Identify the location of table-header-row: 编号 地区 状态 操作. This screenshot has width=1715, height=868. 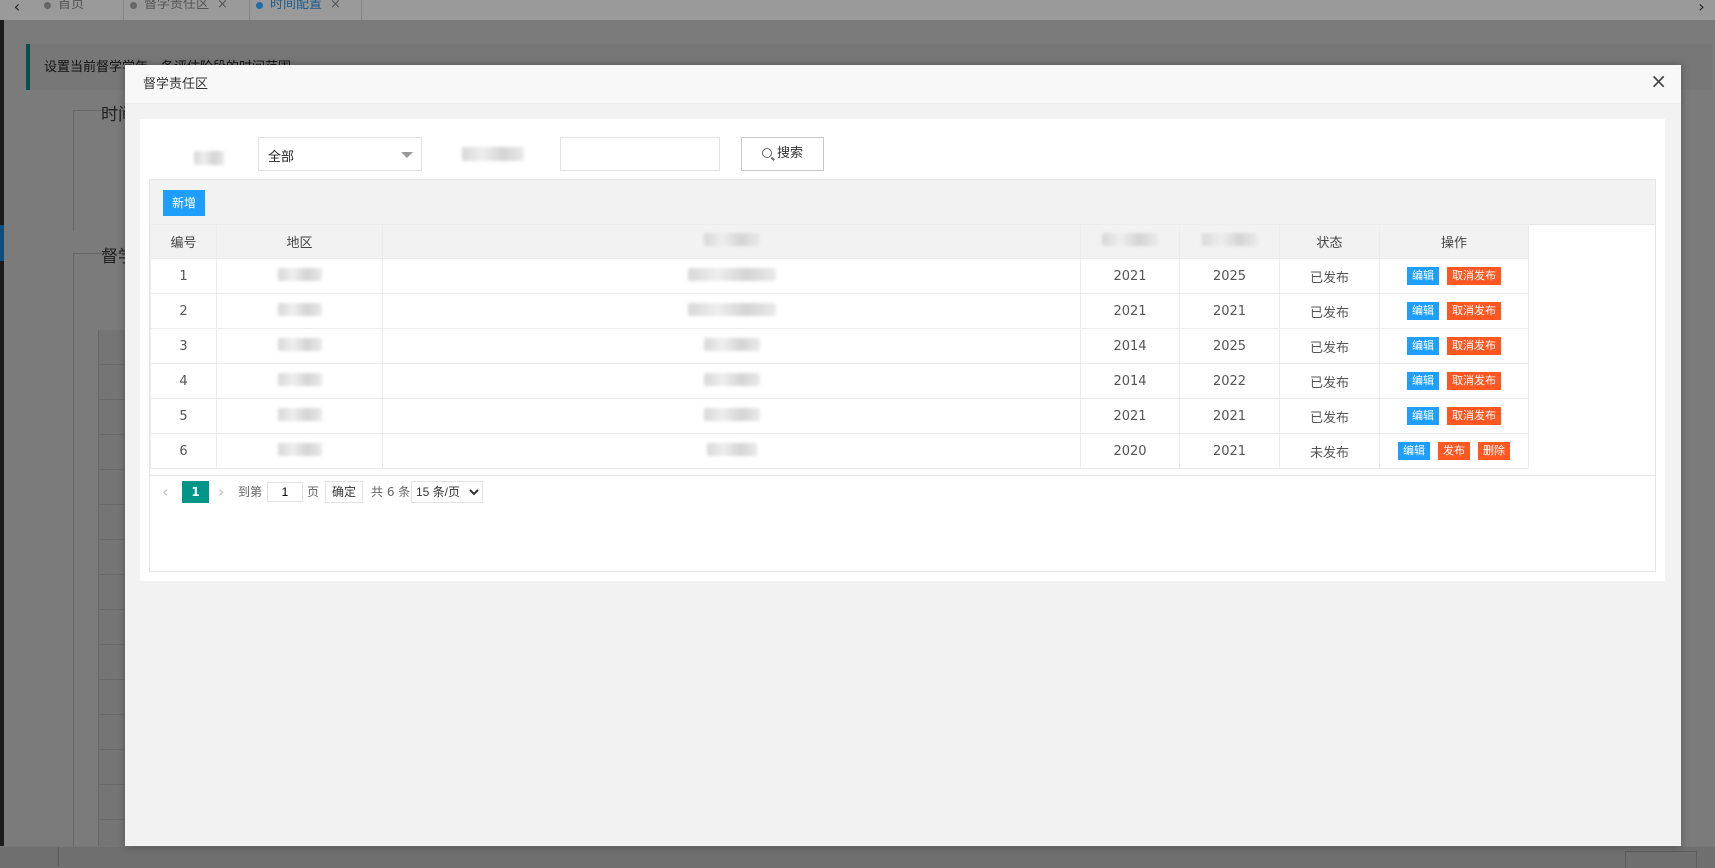
(839, 241).